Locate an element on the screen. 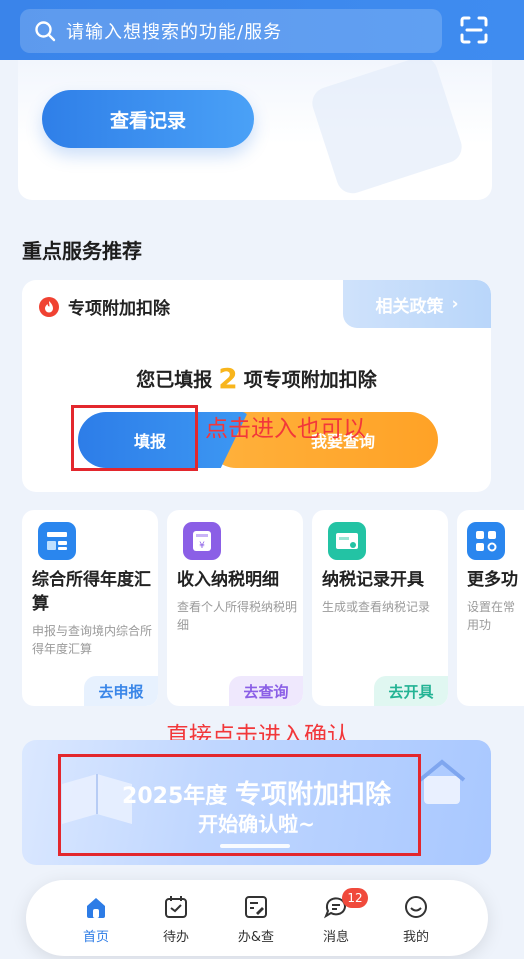 The image size is (524, 959). service-card-record: 纳税记录开具 生成或查看纳税记录 去开具 is located at coordinates (380, 608).